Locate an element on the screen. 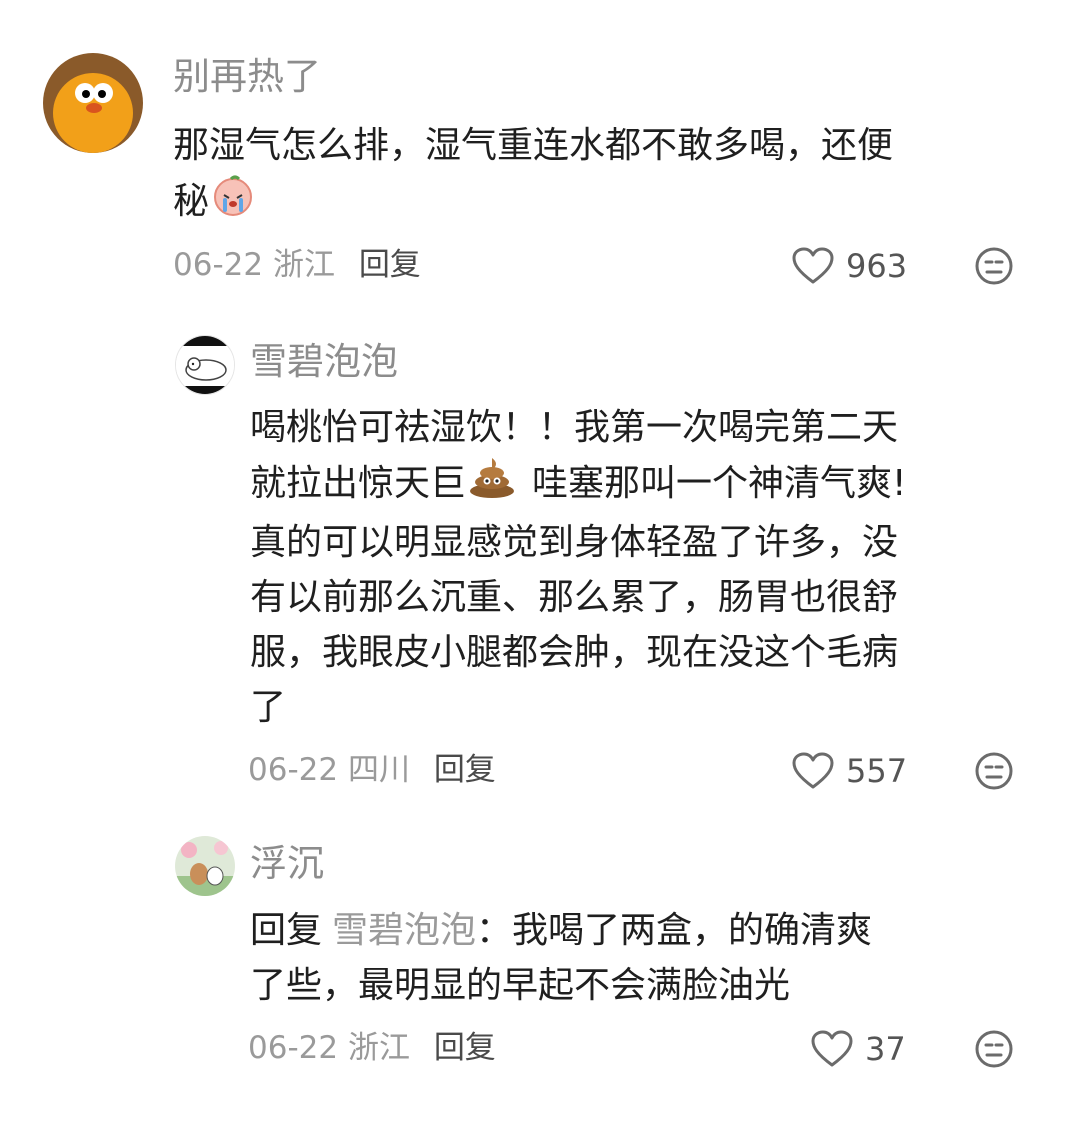 This screenshot has height=1141, width=1080. comment-line: 了 is located at coordinates (268, 707).